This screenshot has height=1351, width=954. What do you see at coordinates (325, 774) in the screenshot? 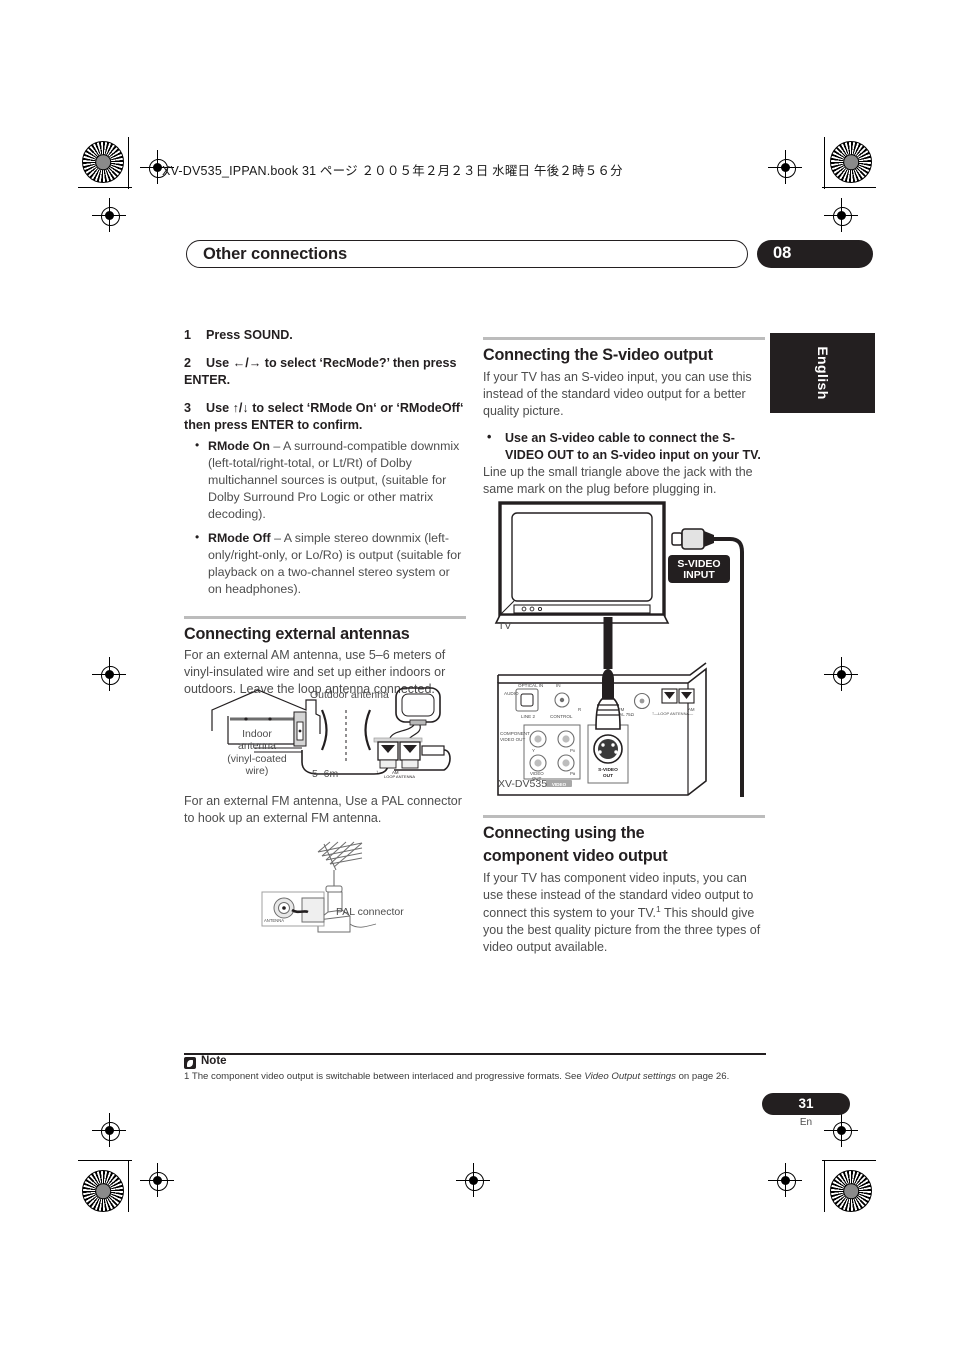
I see `figure-label-wire-length: 5–6m` at bounding box center [325, 774].